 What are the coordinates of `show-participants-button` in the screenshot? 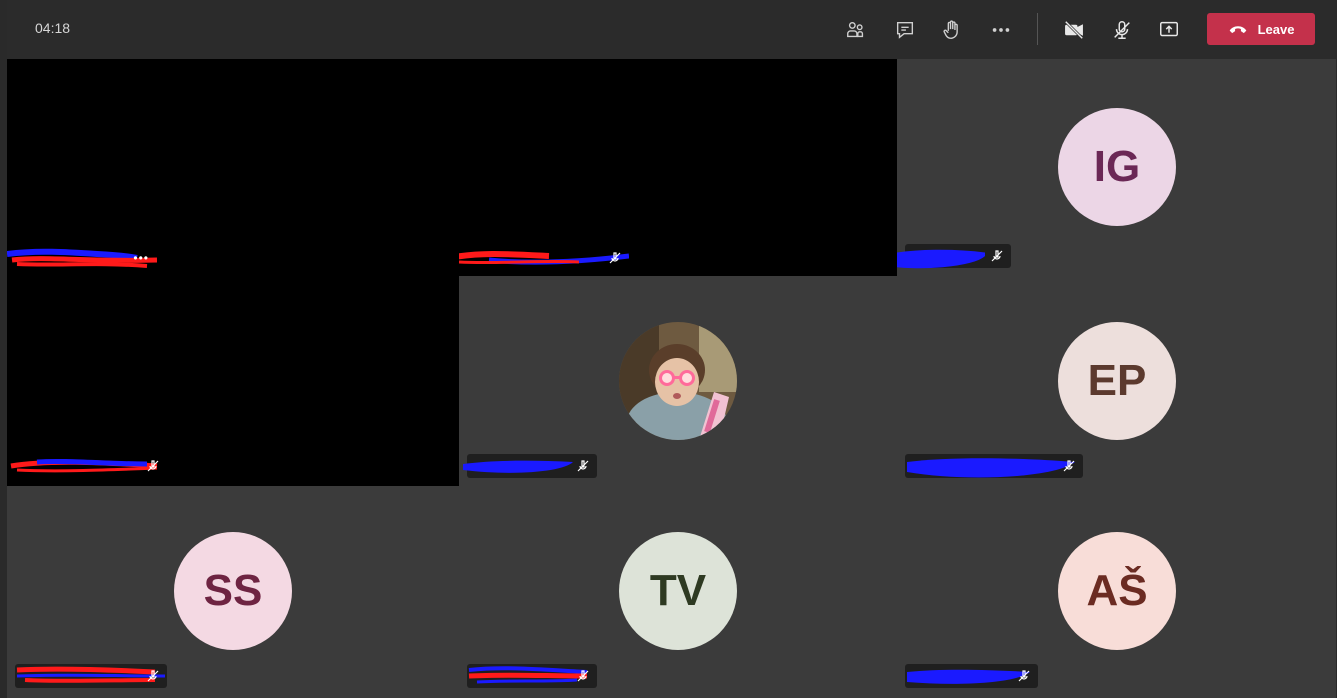 It's located at (856, 30).